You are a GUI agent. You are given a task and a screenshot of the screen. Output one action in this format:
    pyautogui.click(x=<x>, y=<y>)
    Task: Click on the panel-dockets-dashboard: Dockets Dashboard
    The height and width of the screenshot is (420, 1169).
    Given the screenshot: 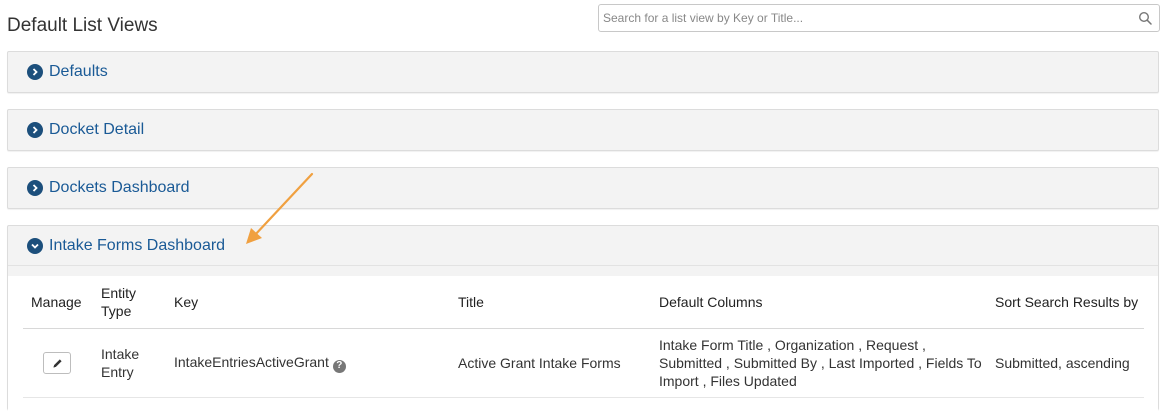 What is the action you would take?
    pyautogui.click(x=583, y=188)
    